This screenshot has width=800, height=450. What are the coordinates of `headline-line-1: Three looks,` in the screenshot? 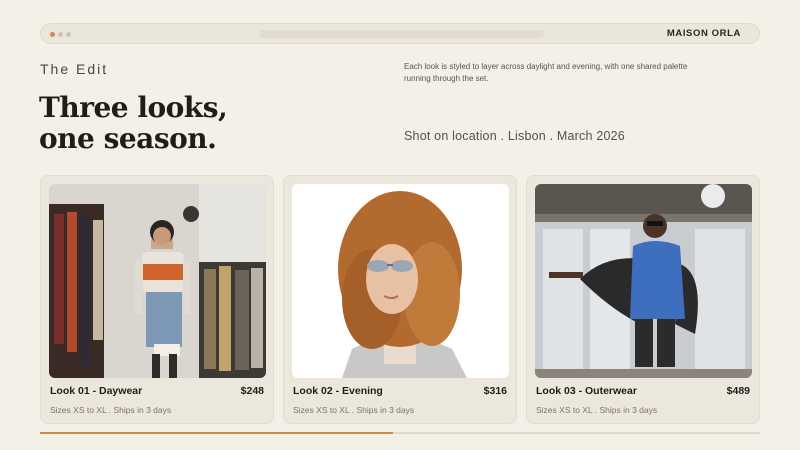 It's located at (133, 107).